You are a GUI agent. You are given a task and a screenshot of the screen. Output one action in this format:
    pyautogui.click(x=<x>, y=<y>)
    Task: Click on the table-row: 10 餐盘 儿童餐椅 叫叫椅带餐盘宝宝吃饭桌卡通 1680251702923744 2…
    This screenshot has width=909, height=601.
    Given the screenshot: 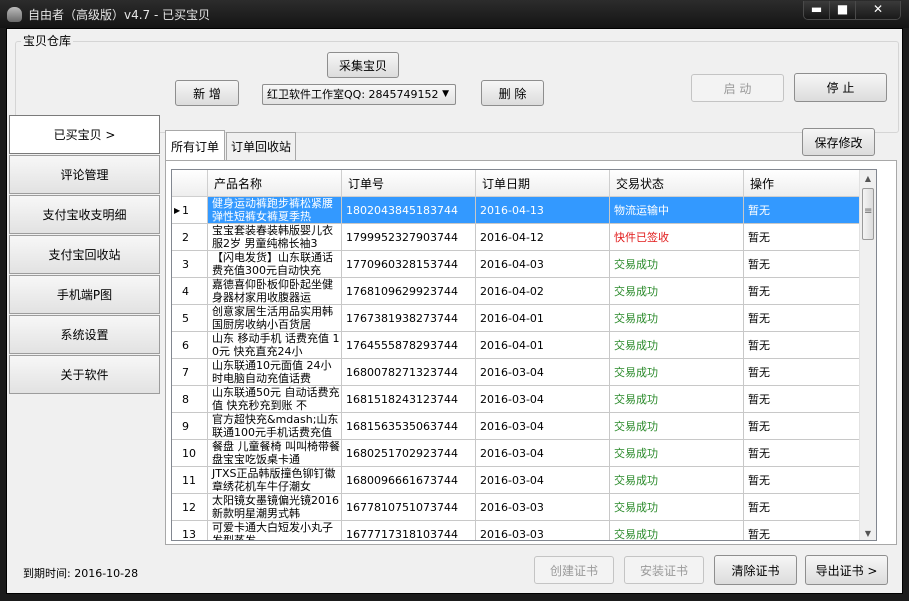 What is the action you would take?
    pyautogui.click(x=524, y=453)
    